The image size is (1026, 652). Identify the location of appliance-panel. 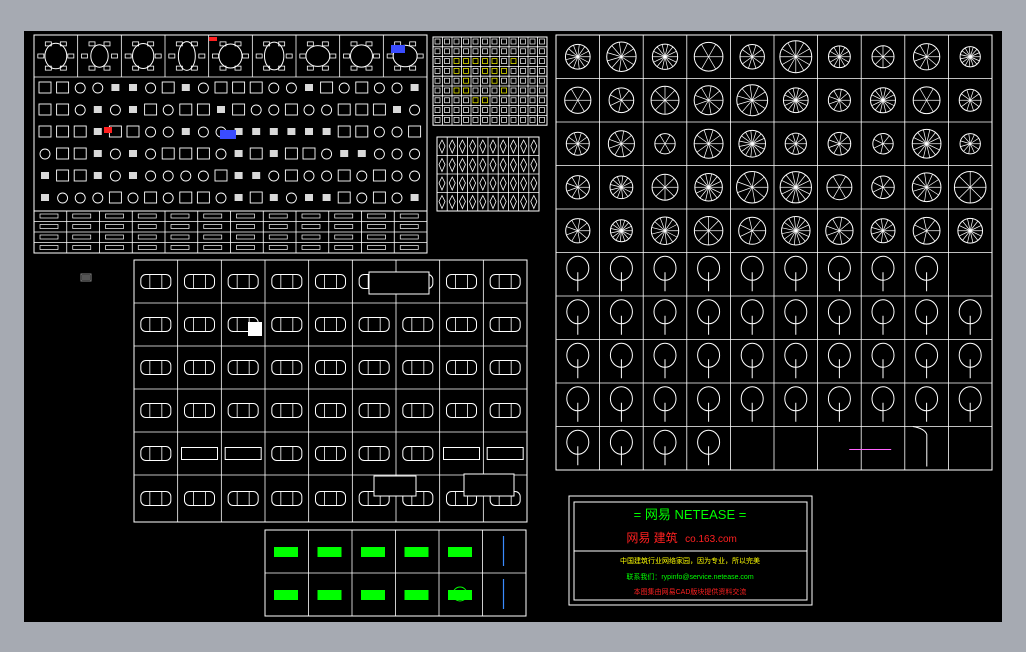
(490, 81).